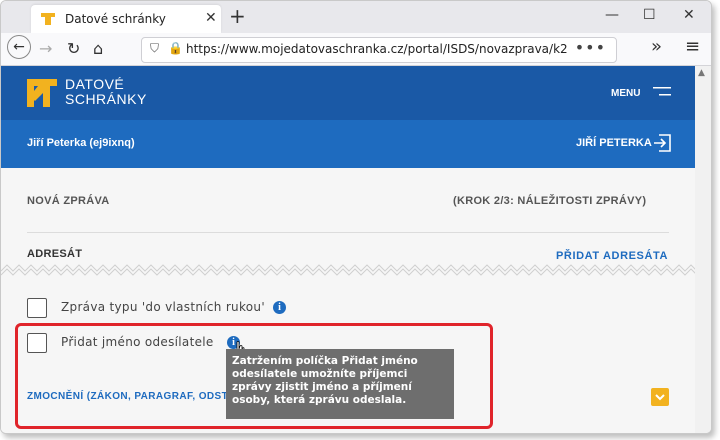 The width and height of the screenshot is (720, 440). I want to click on logo-text: DATOVÉ SCHRÁNKY, so click(106, 92).